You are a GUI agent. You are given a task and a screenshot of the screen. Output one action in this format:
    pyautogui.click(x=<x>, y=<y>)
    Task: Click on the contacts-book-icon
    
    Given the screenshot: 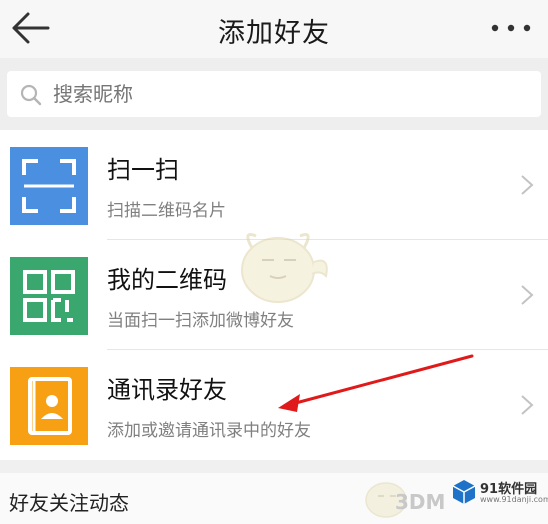 What is the action you would take?
    pyautogui.click(x=49, y=406)
    